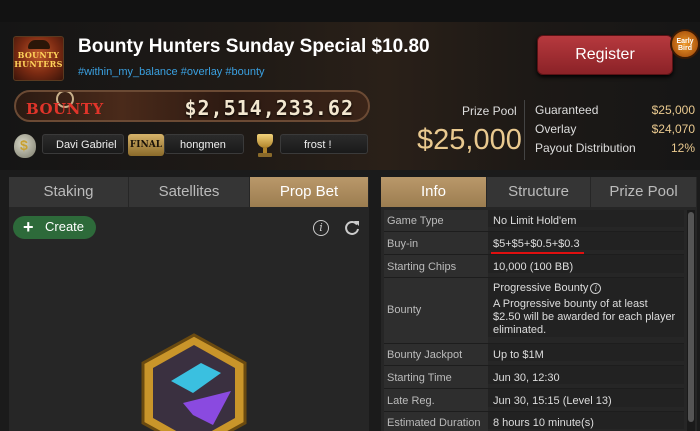  I want to click on progressive-bounty-title: Progressive Bounty, so click(541, 288).